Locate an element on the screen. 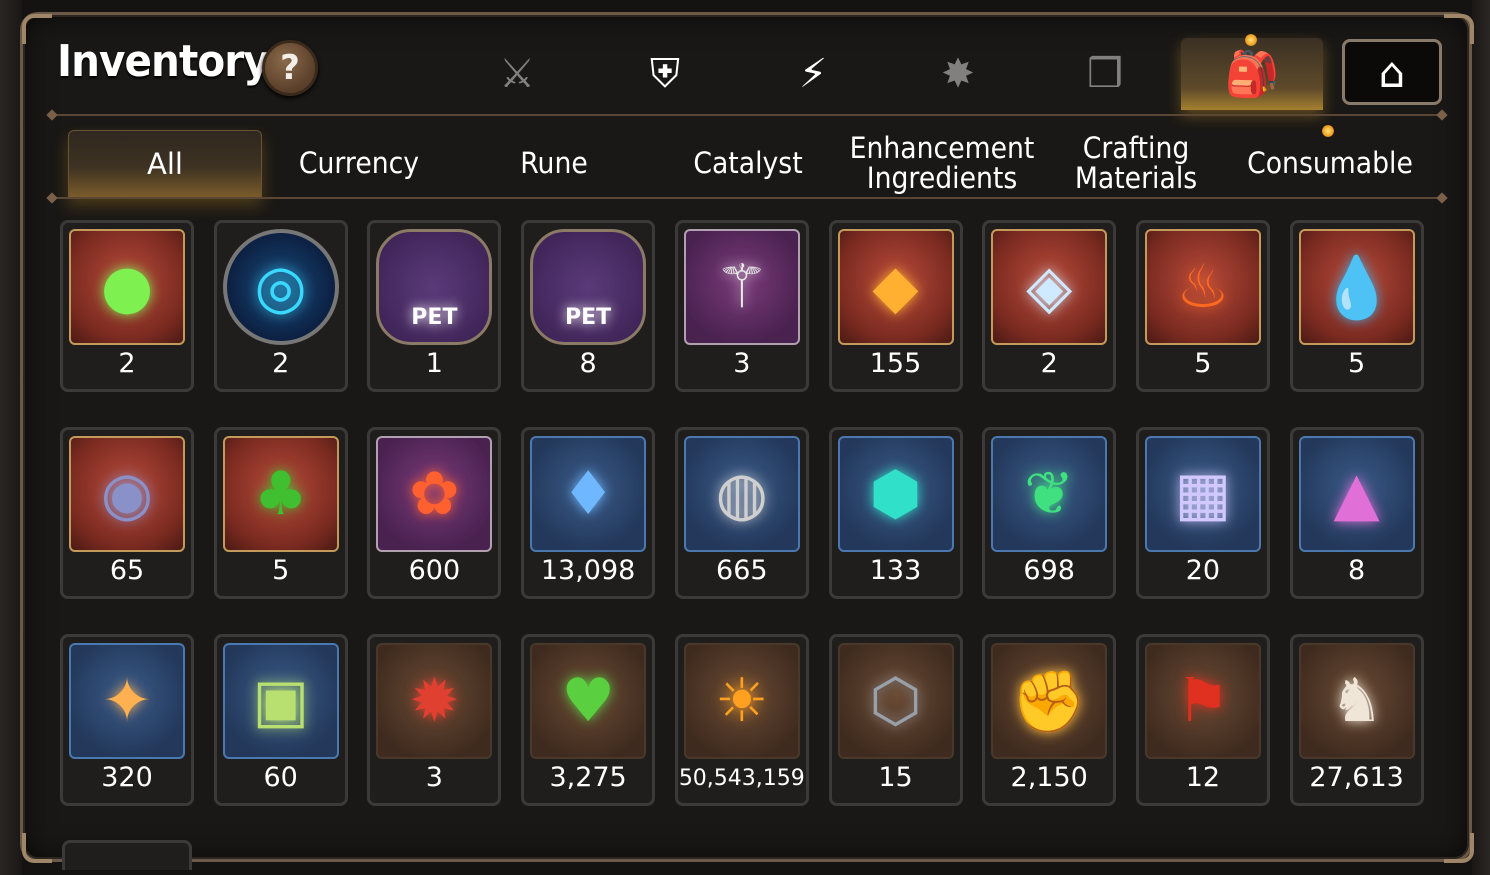 The height and width of the screenshot is (875, 1490). tab-backpack: 🎒 is located at coordinates (1252, 74).